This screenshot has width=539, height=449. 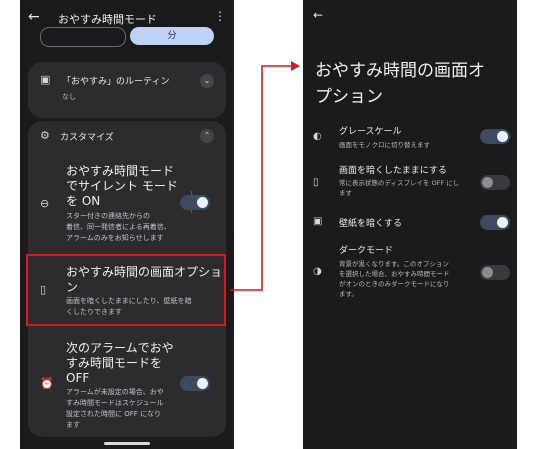 What do you see at coordinates (316, 182) in the screenshot?
I see `phone-off-icon: ▯` at bounding box center [316, 182].